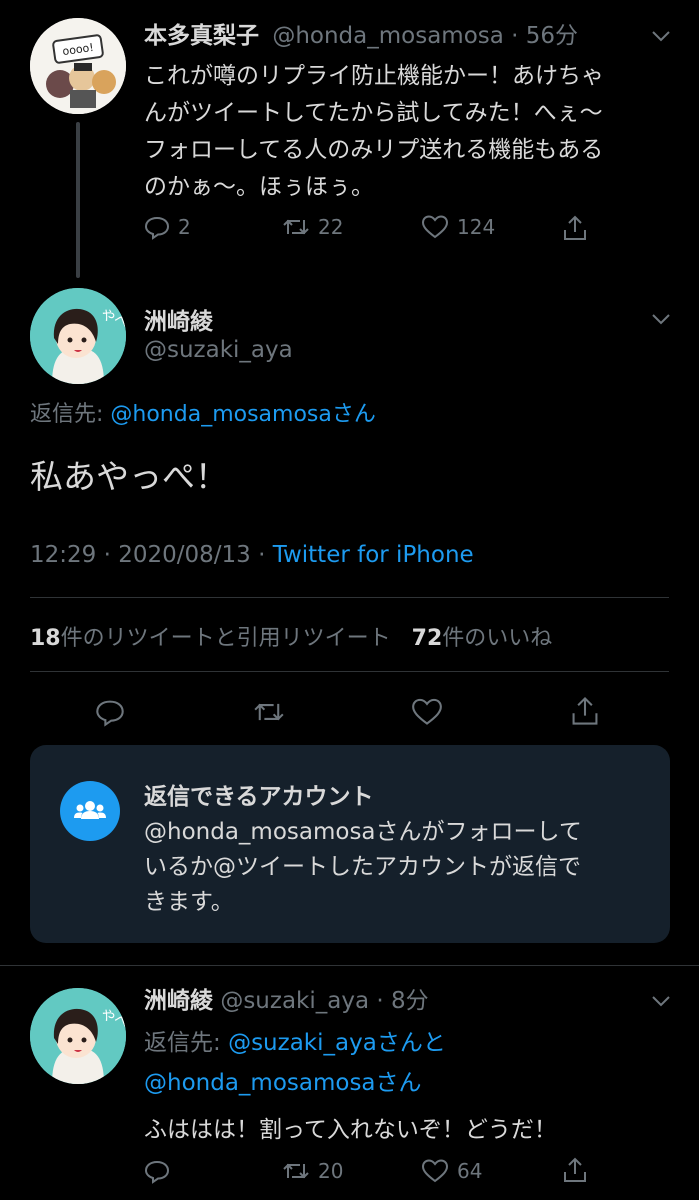 The height and width of the screenshot is (1200, 699). I want to click on avatar-honda: oooo!, so click(78, 66).